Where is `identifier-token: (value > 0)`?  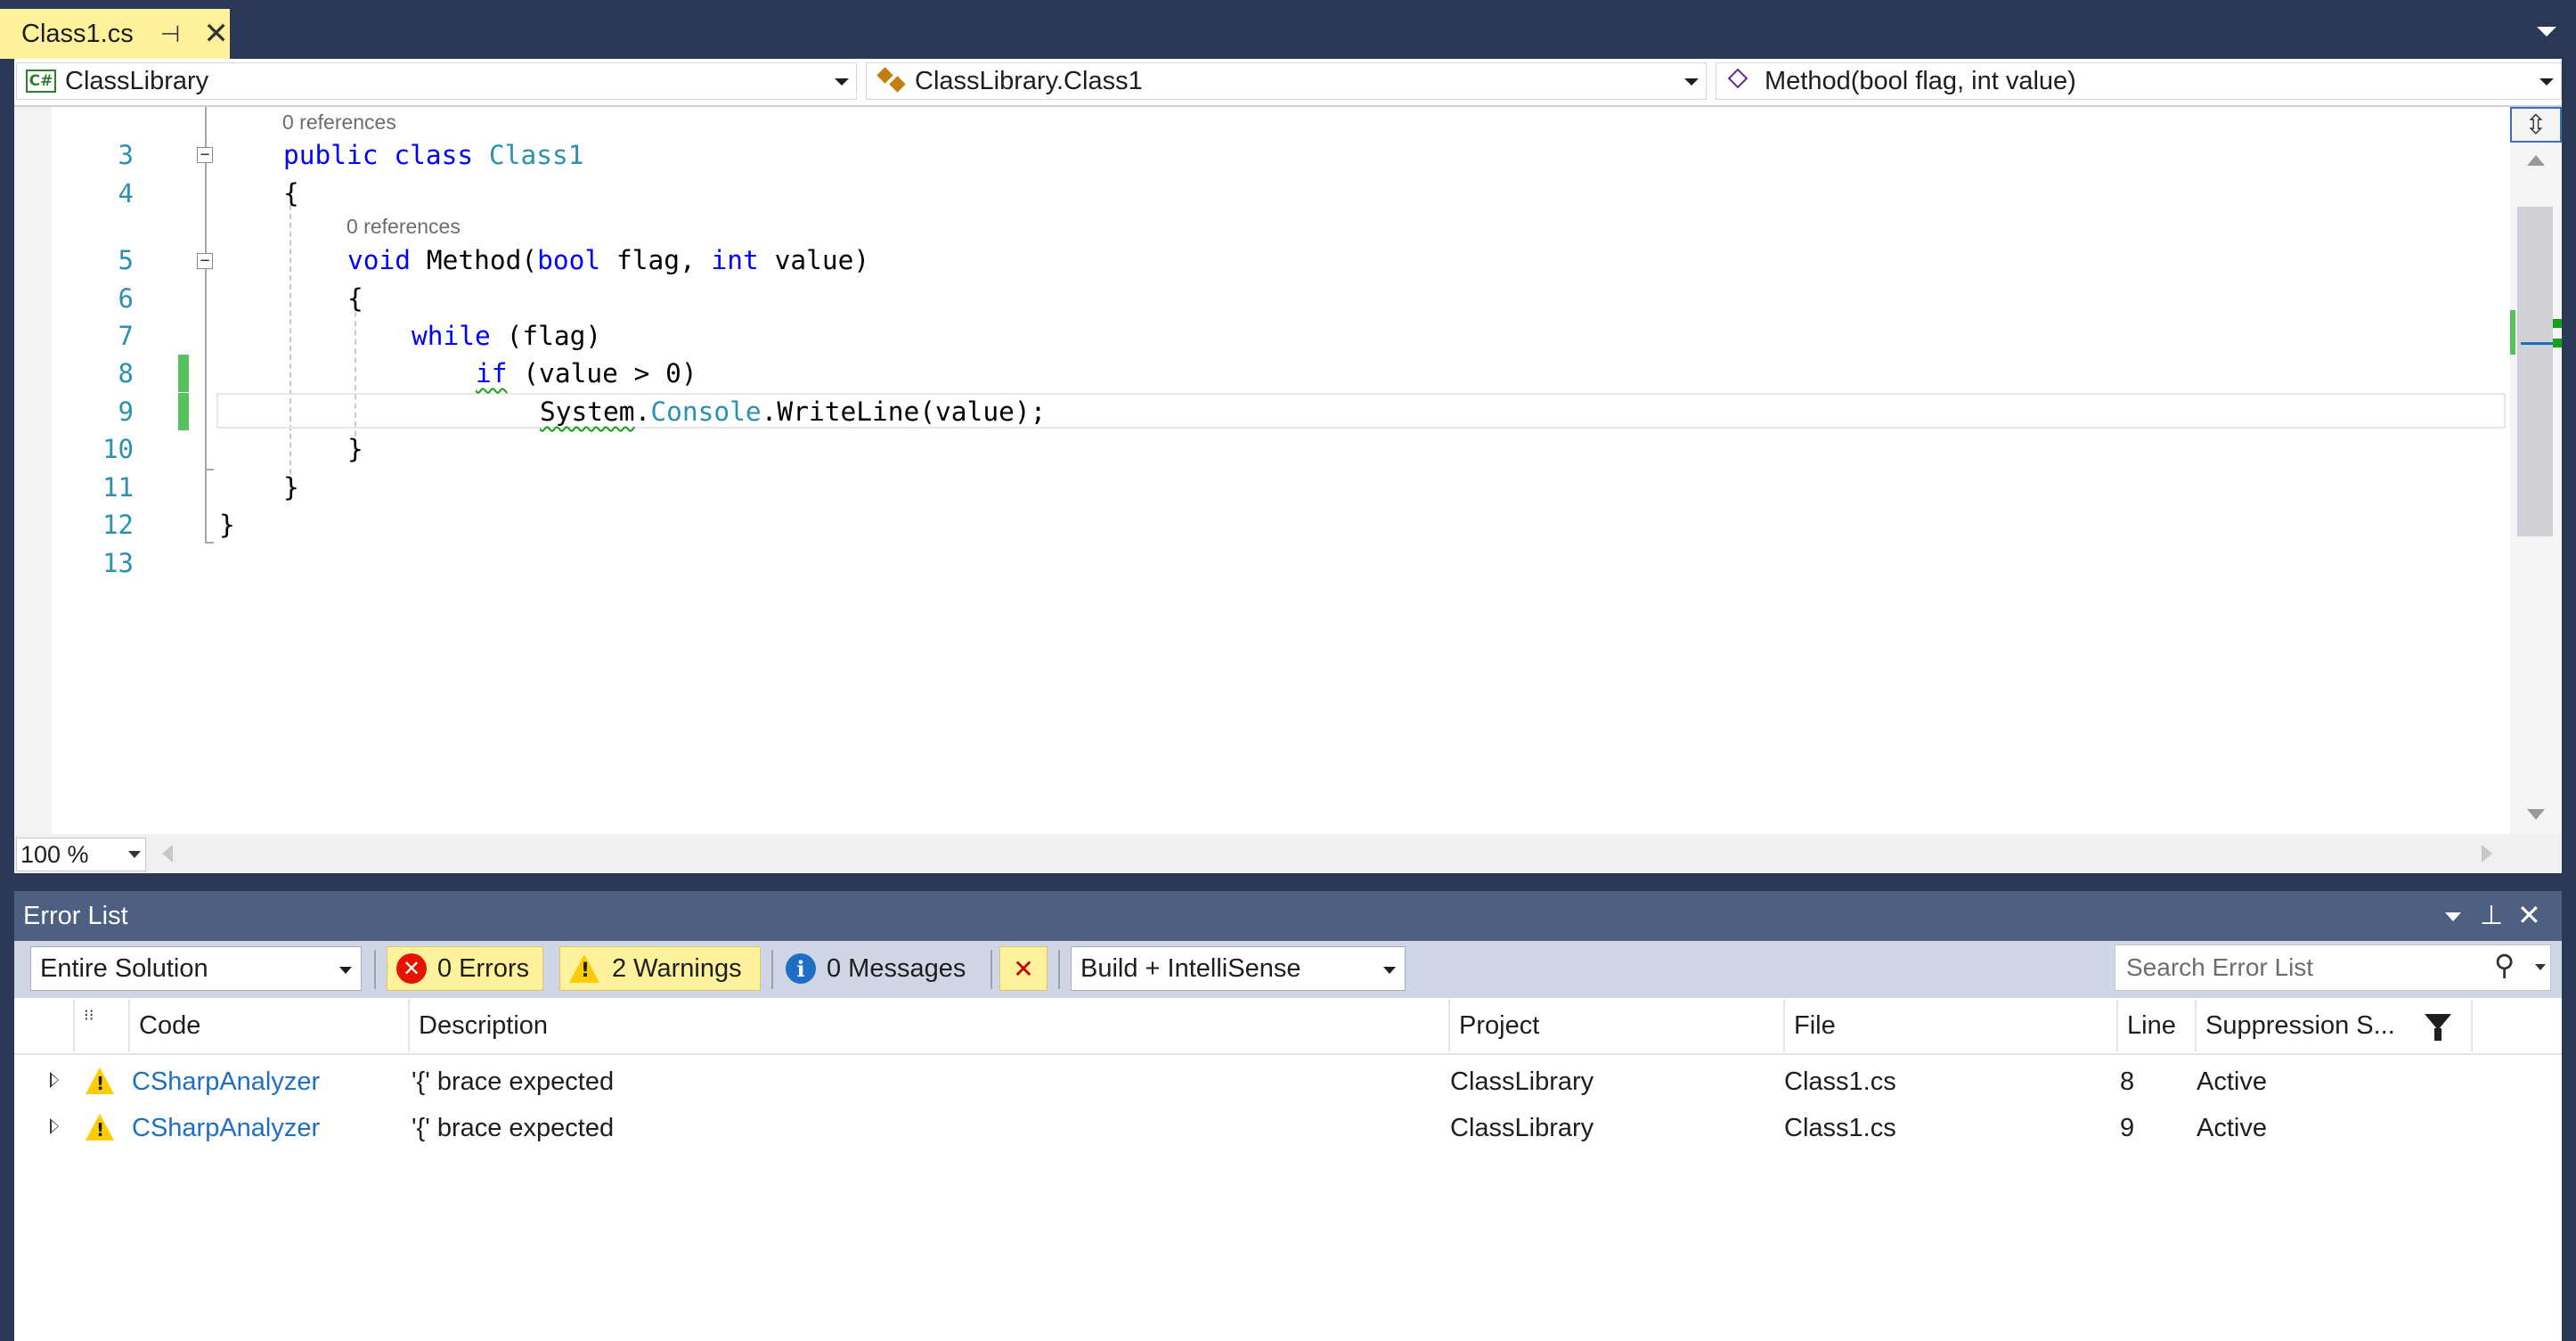 identifier-token: (value > 0) is located at coordinates (610, 373).